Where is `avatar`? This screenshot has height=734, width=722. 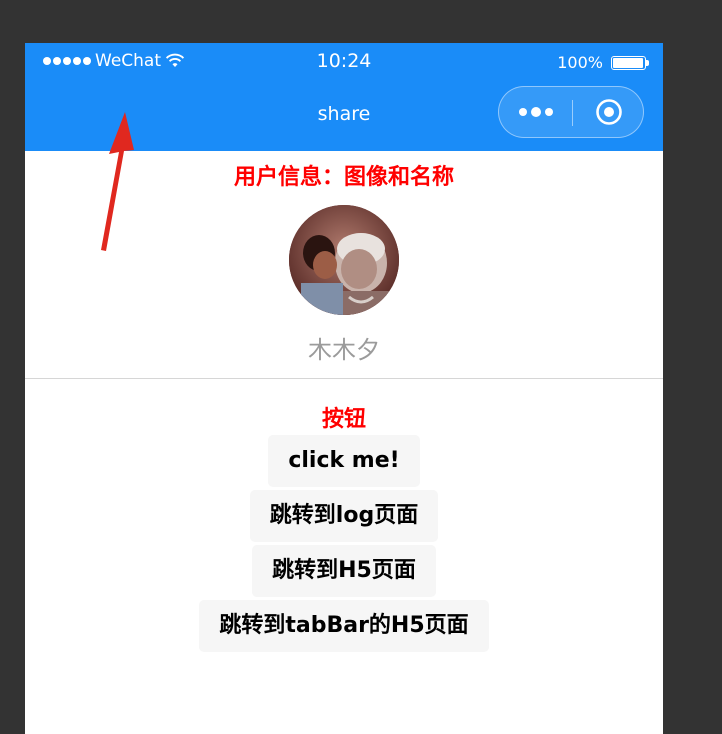 avatar is located at coordinates (344, 260).